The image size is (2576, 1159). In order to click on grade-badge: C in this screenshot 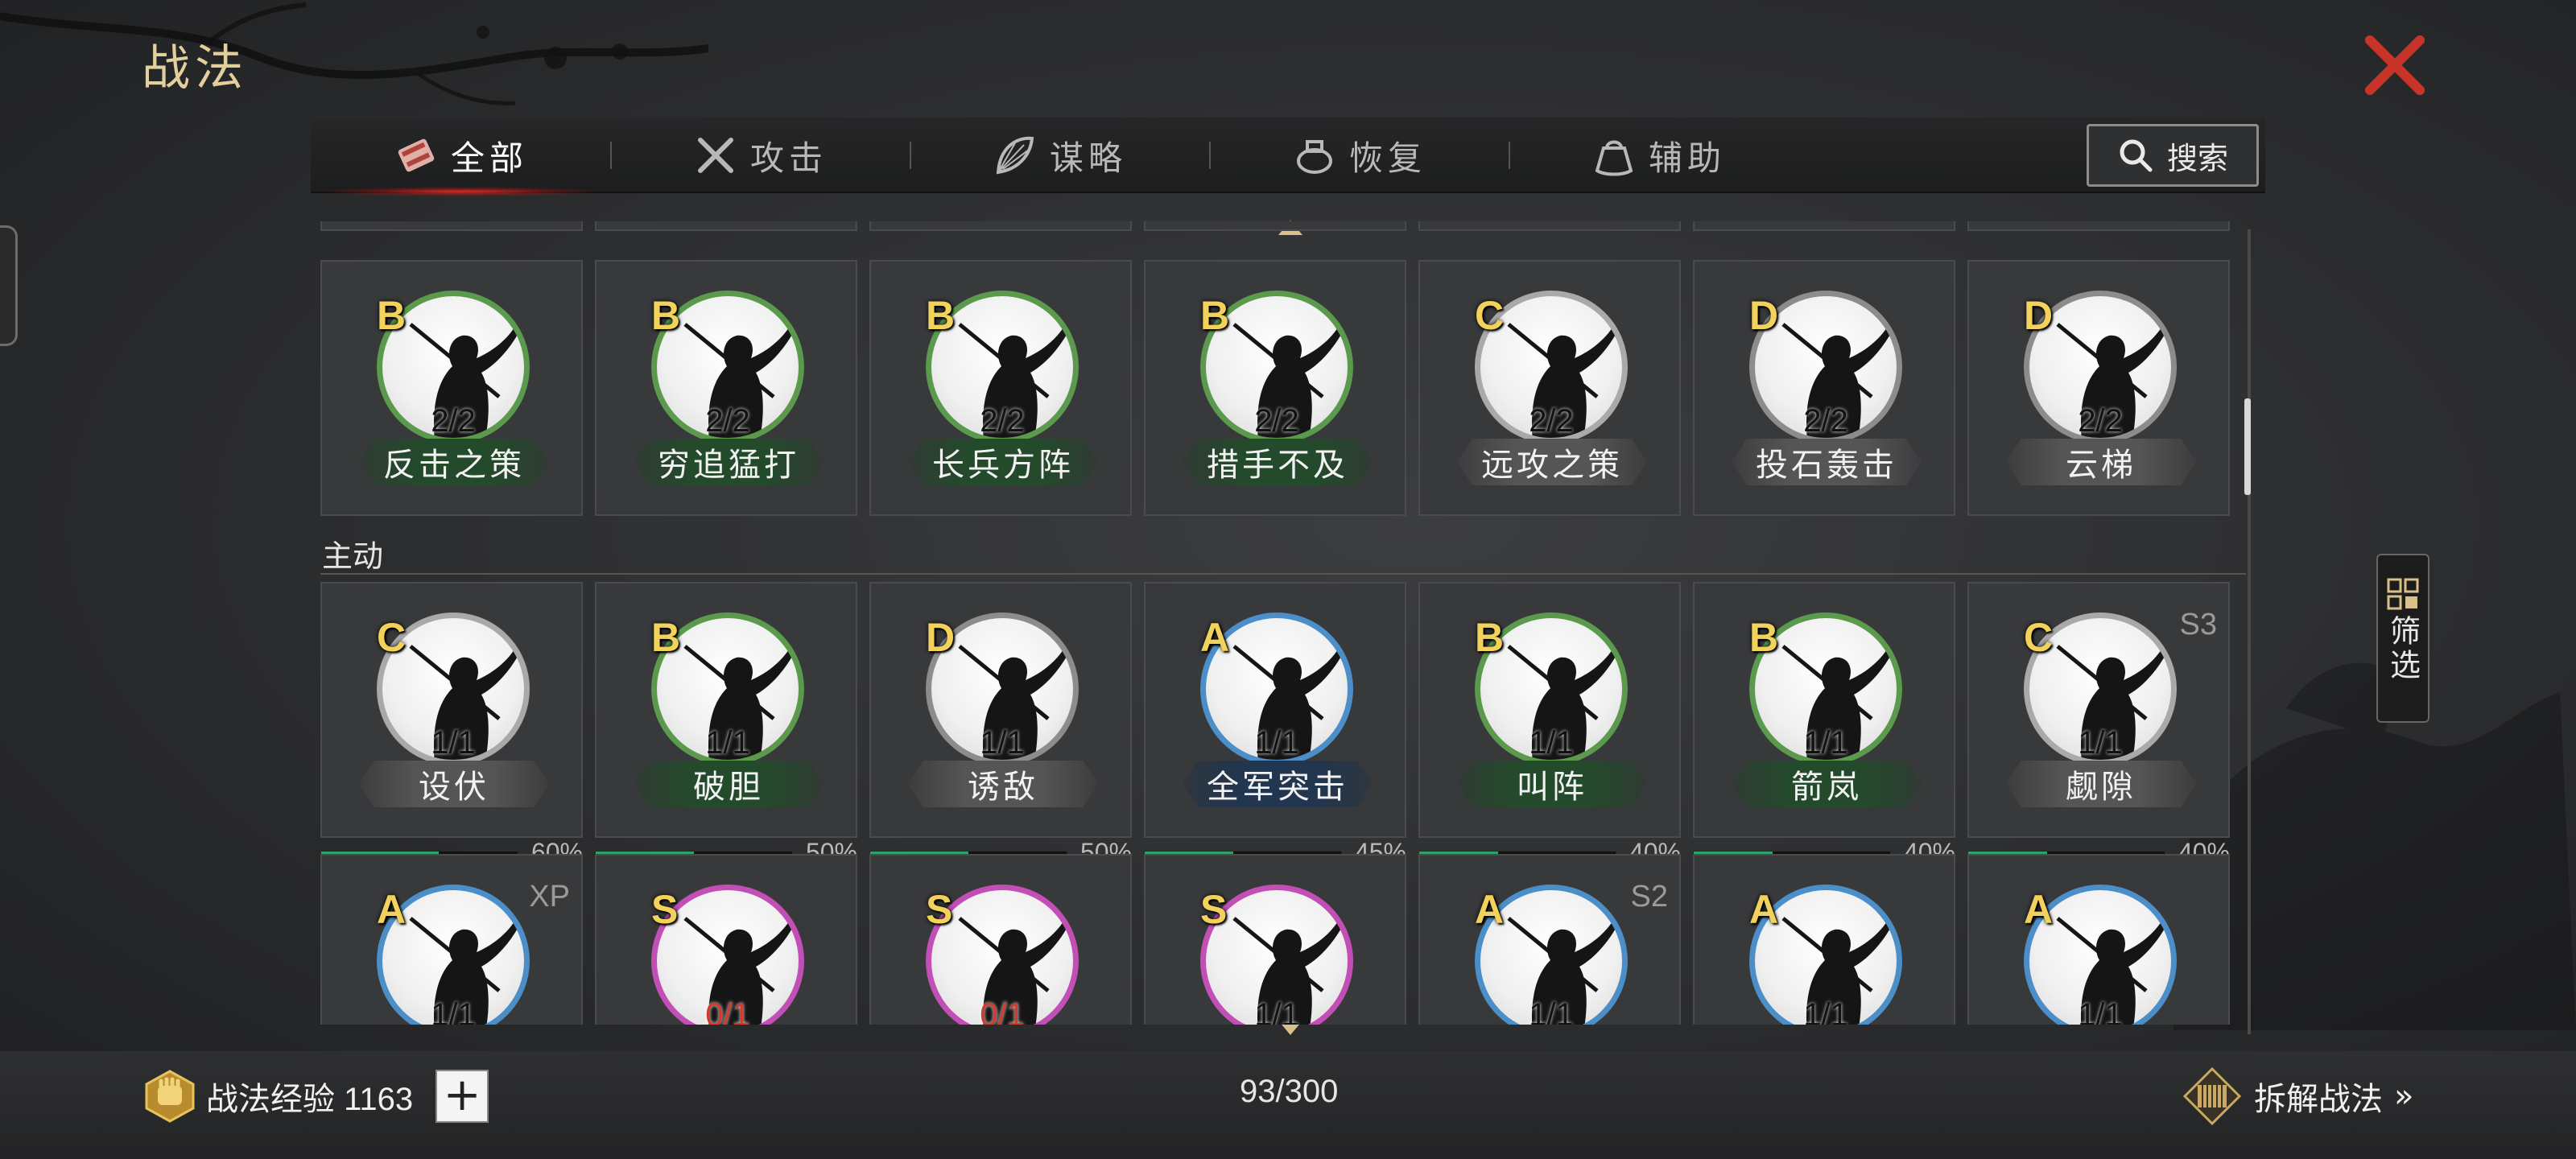, I will do `click(2039, 637)`.